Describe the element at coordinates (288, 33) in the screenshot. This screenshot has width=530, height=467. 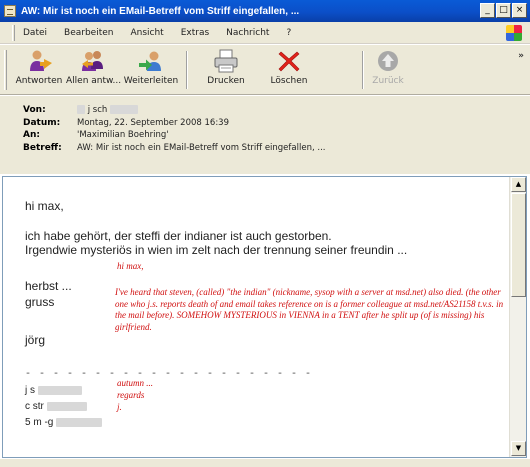
I see `menu-help: ?` at that location.